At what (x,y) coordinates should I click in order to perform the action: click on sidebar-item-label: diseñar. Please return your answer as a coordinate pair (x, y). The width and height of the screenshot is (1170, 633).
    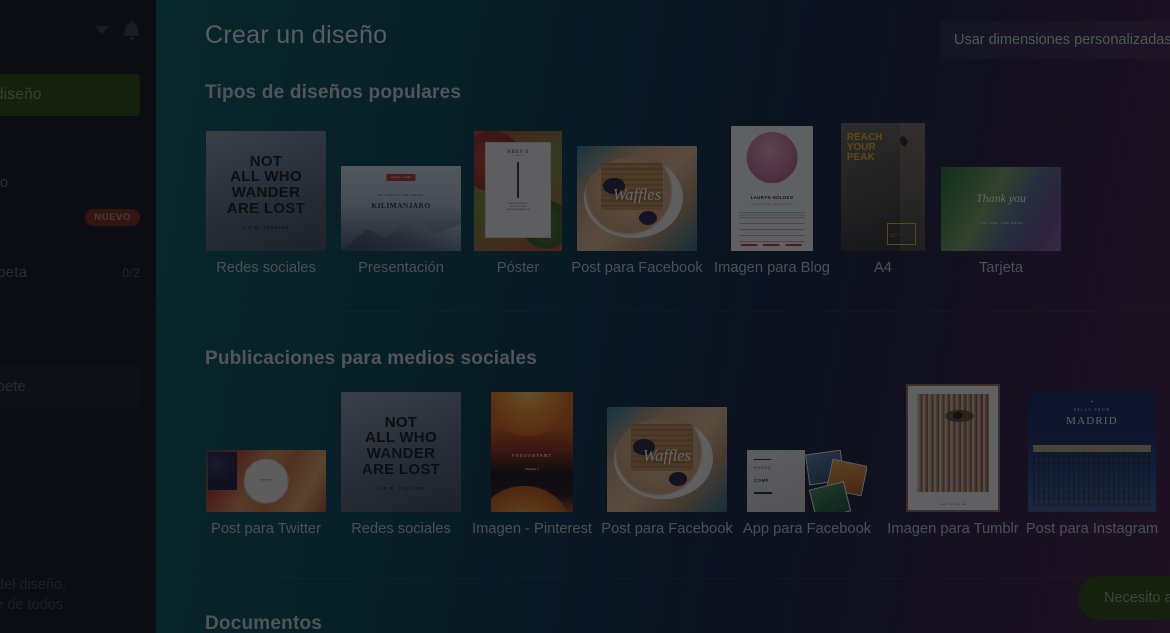
    Looking at the image, I should click on (70, 442).